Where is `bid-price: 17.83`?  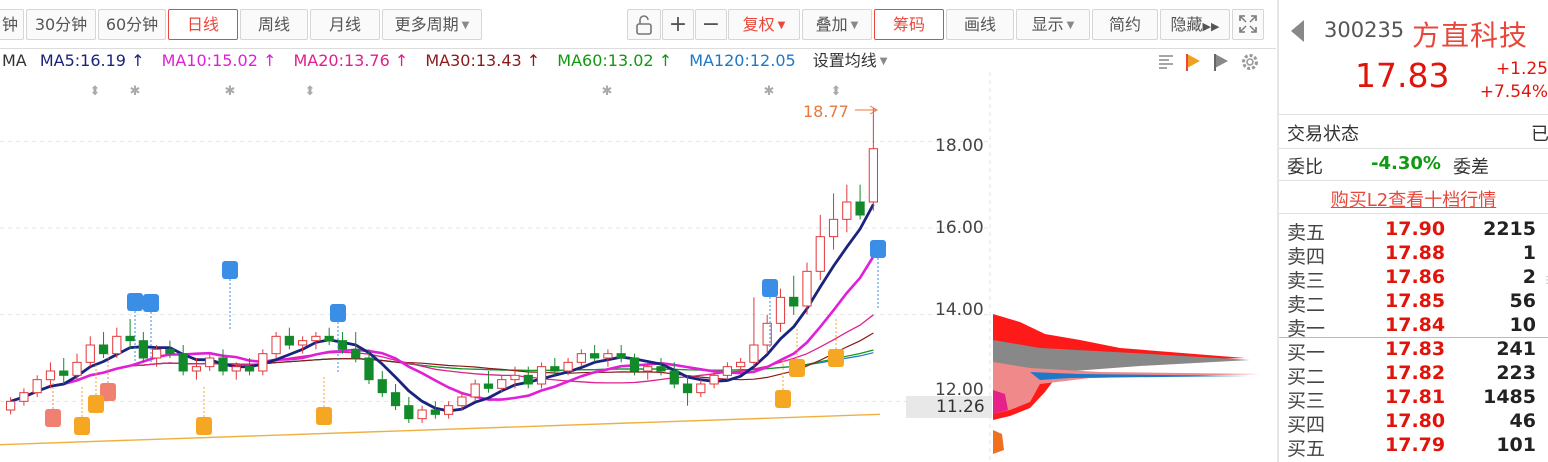 bid-price: 17.83 is located at coordinates (1415, 349).